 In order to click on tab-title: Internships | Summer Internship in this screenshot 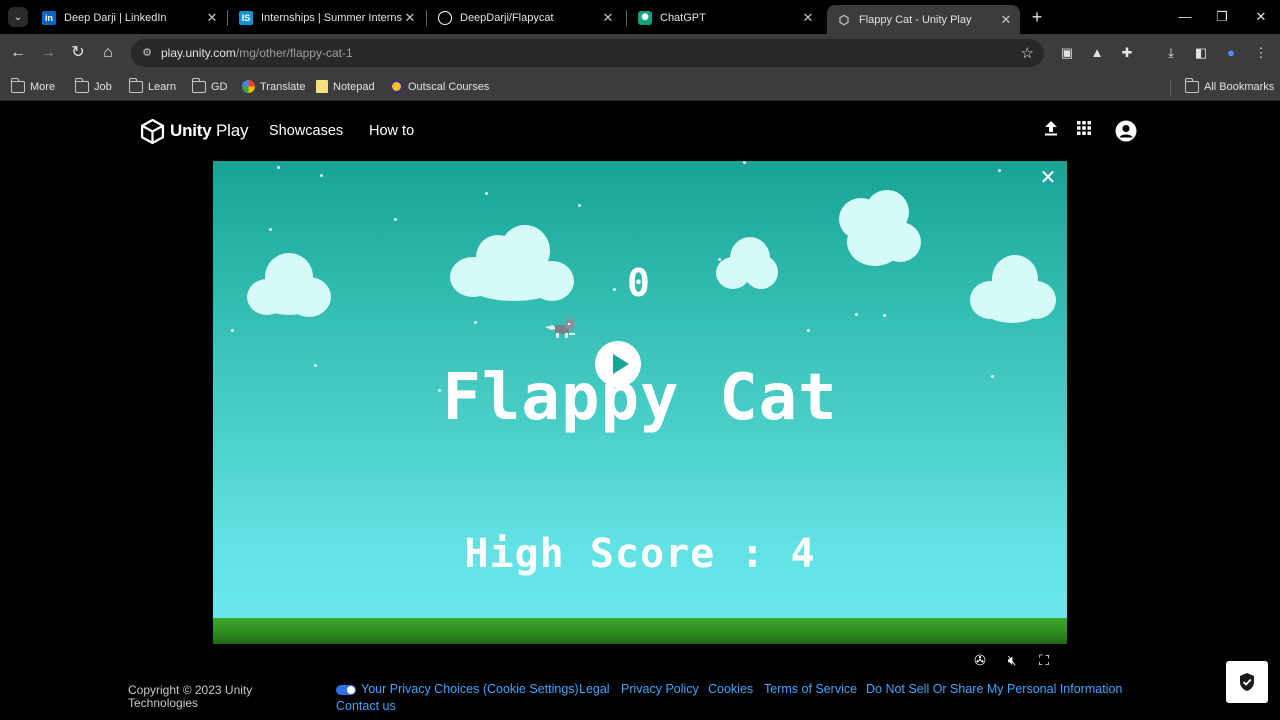, I will do `click(331, 17)`.